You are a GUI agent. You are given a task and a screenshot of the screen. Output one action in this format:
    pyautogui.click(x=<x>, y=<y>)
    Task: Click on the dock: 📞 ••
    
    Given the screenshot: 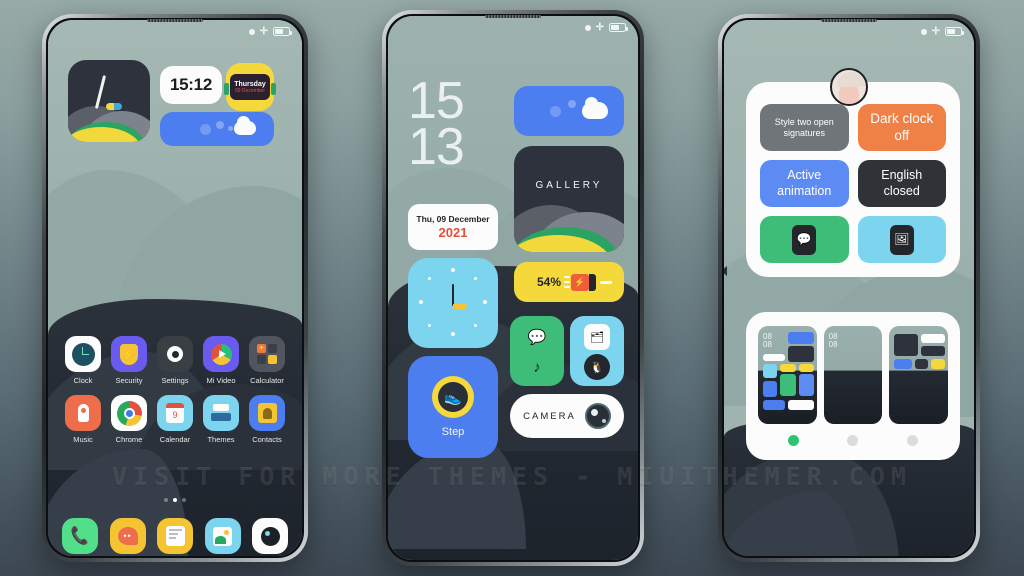 What is the action you would take?
    pyautogui.click(x=175, y=536)
    